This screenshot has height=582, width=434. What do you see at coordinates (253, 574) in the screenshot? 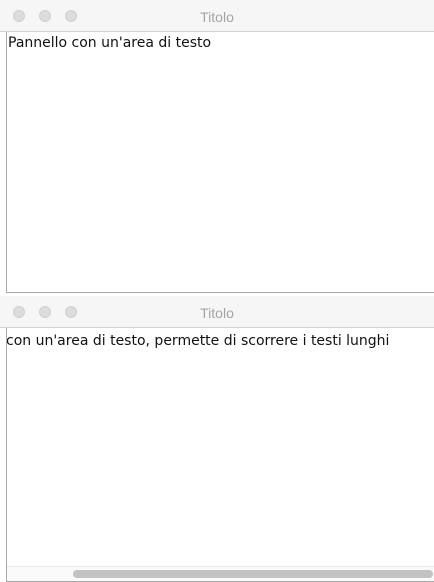
I see `scrollbar-thumb` at bounding box center [253, 574].